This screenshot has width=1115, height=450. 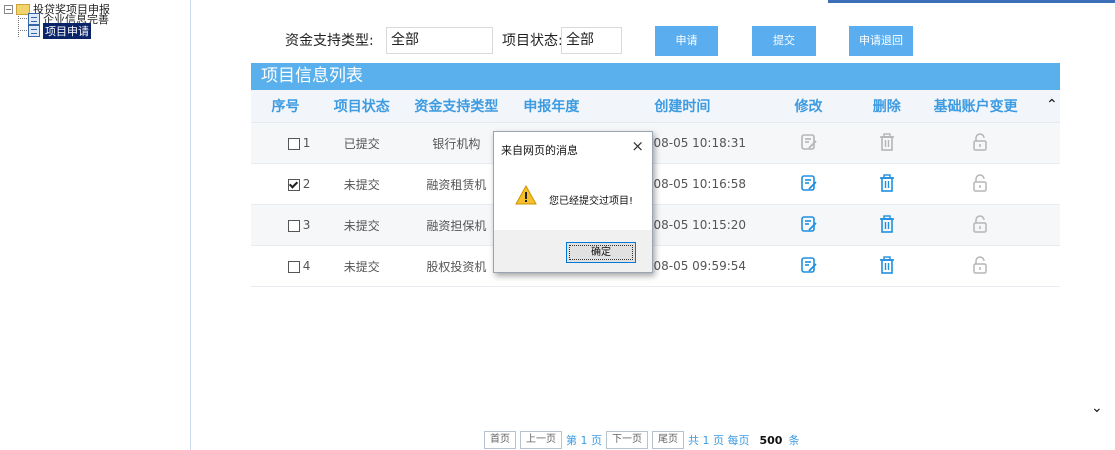 What do you see at coordinates (532, 41) in the screenshot?
I see `status-label: 项目状态:` at bounding box center [532, 41].